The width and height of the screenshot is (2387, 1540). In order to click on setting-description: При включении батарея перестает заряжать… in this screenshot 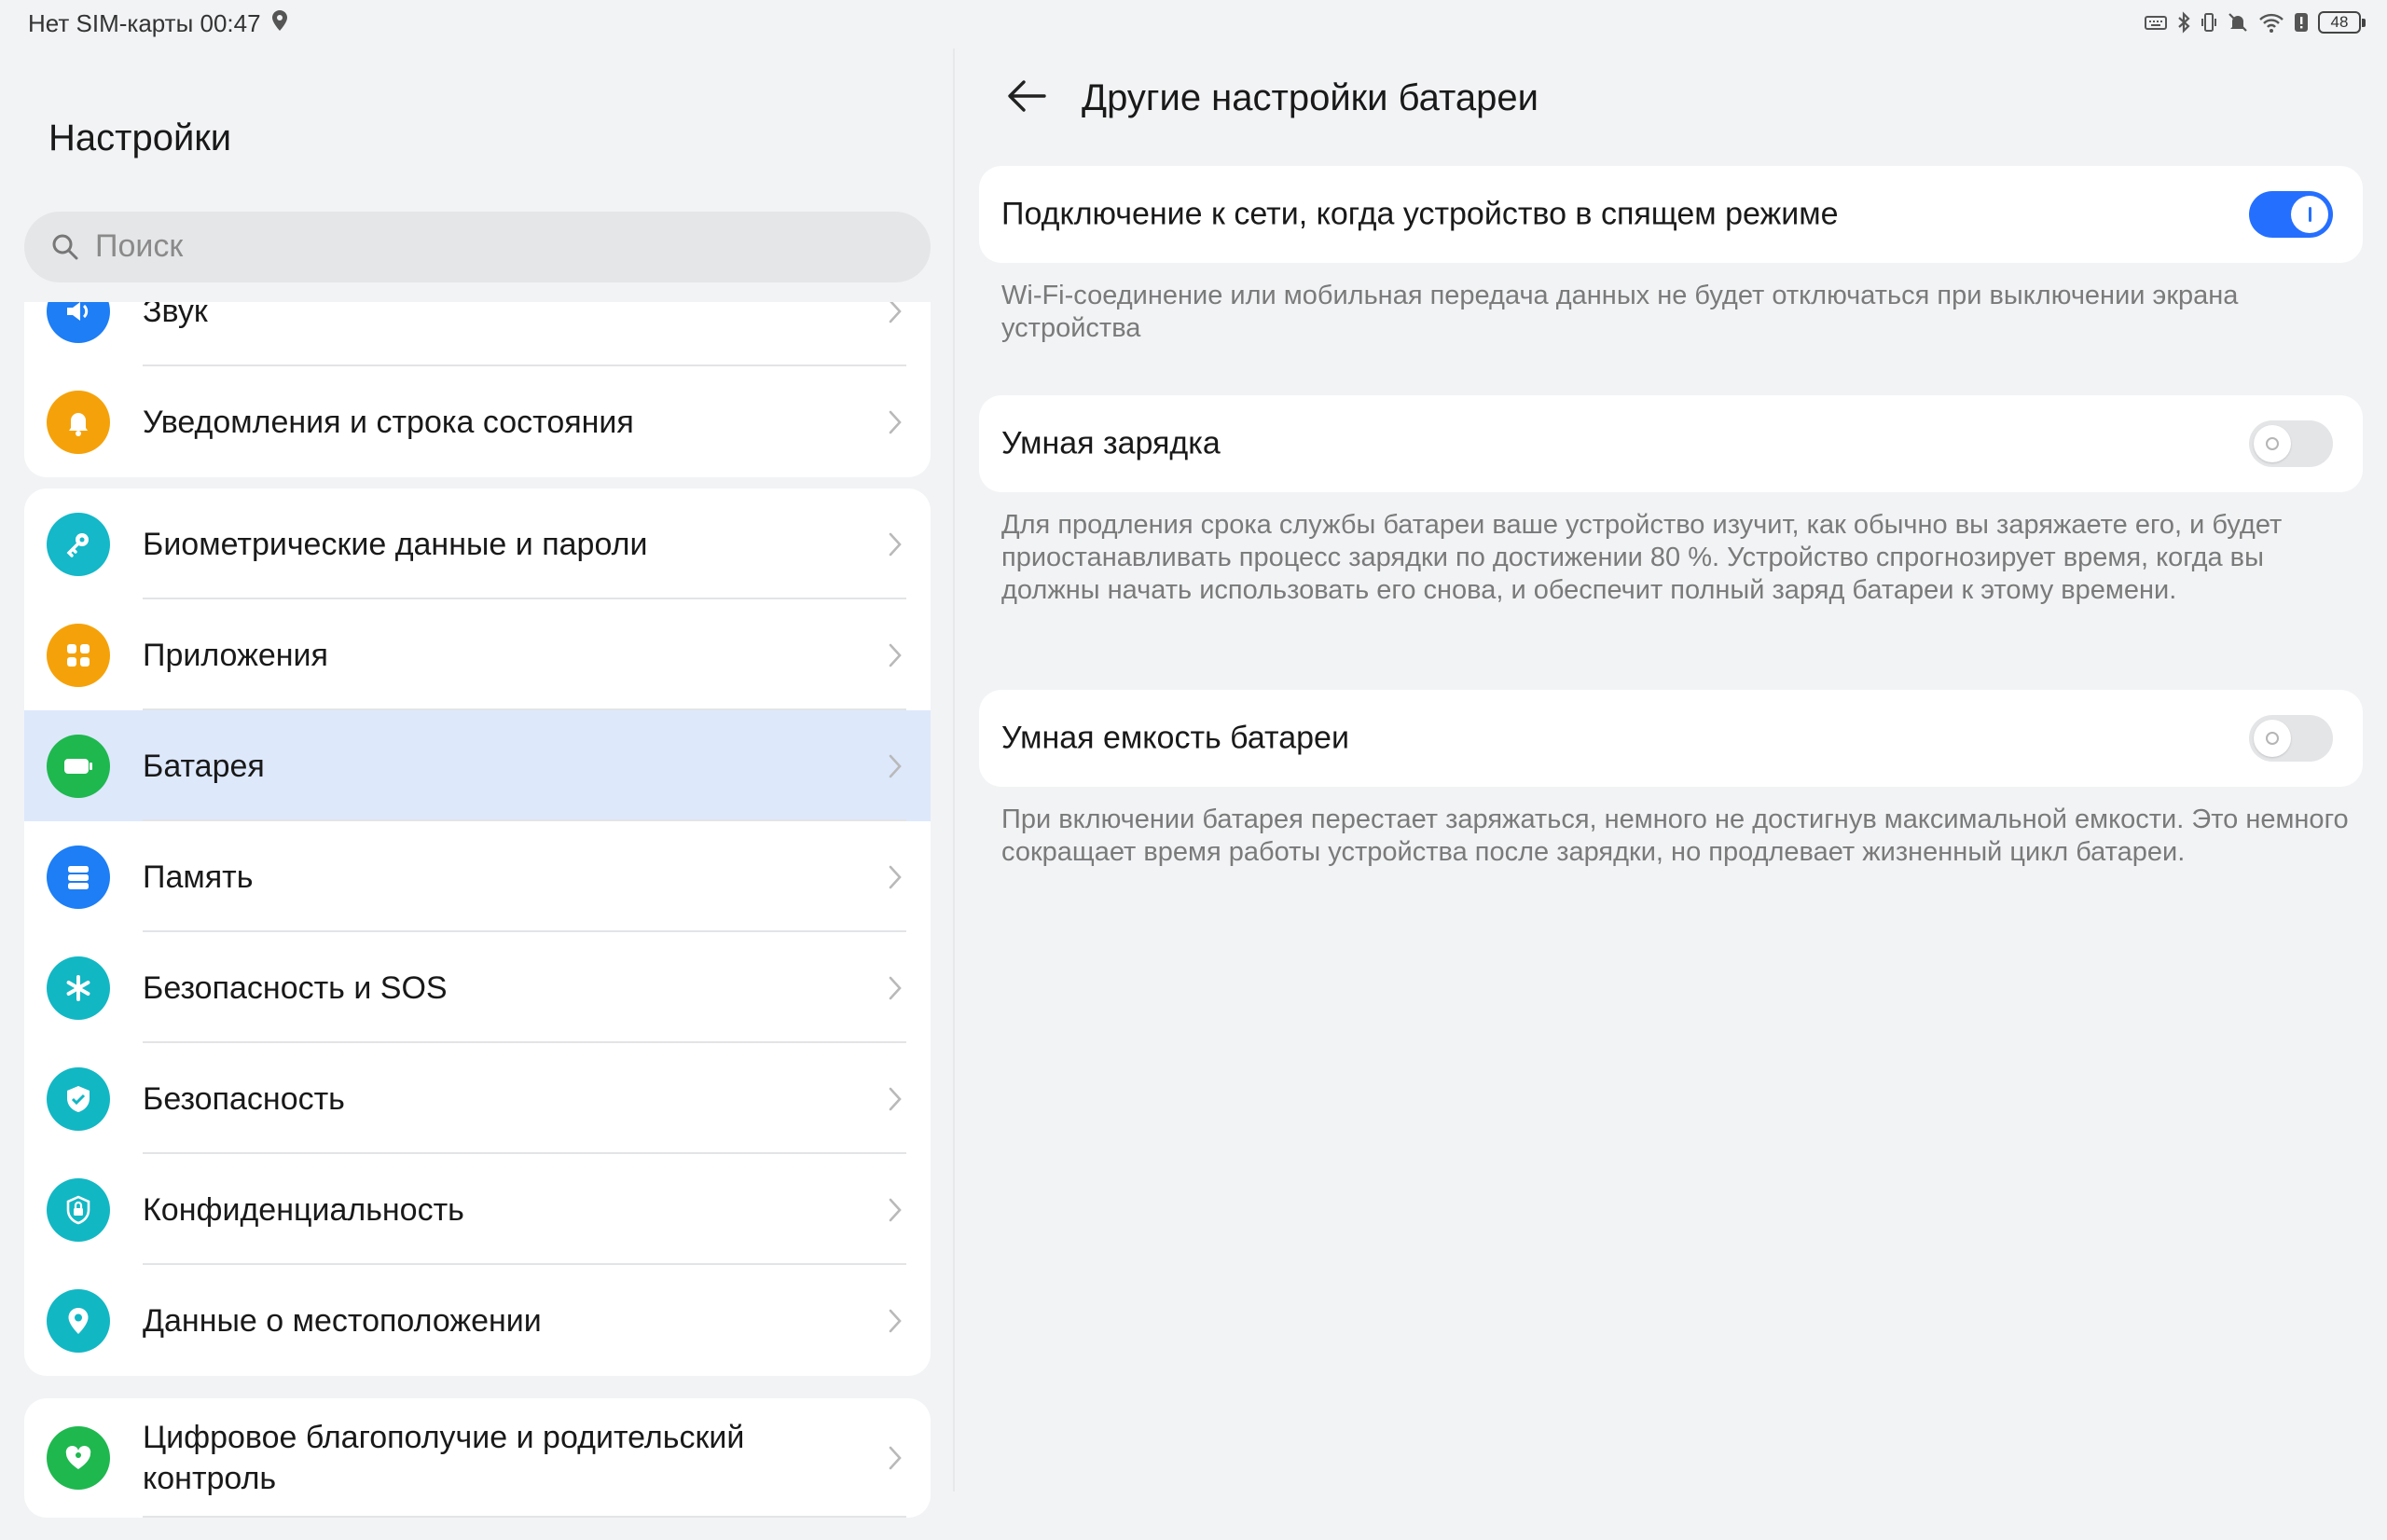, I will do `click(1675, 835)`.